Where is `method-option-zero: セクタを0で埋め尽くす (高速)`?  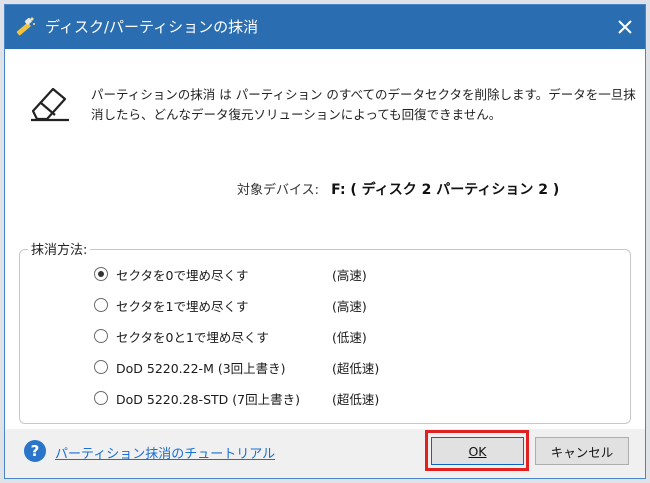 method-option-zero: セクタを0で埋め尽くす (高速) is located at coordinates (274, 275).